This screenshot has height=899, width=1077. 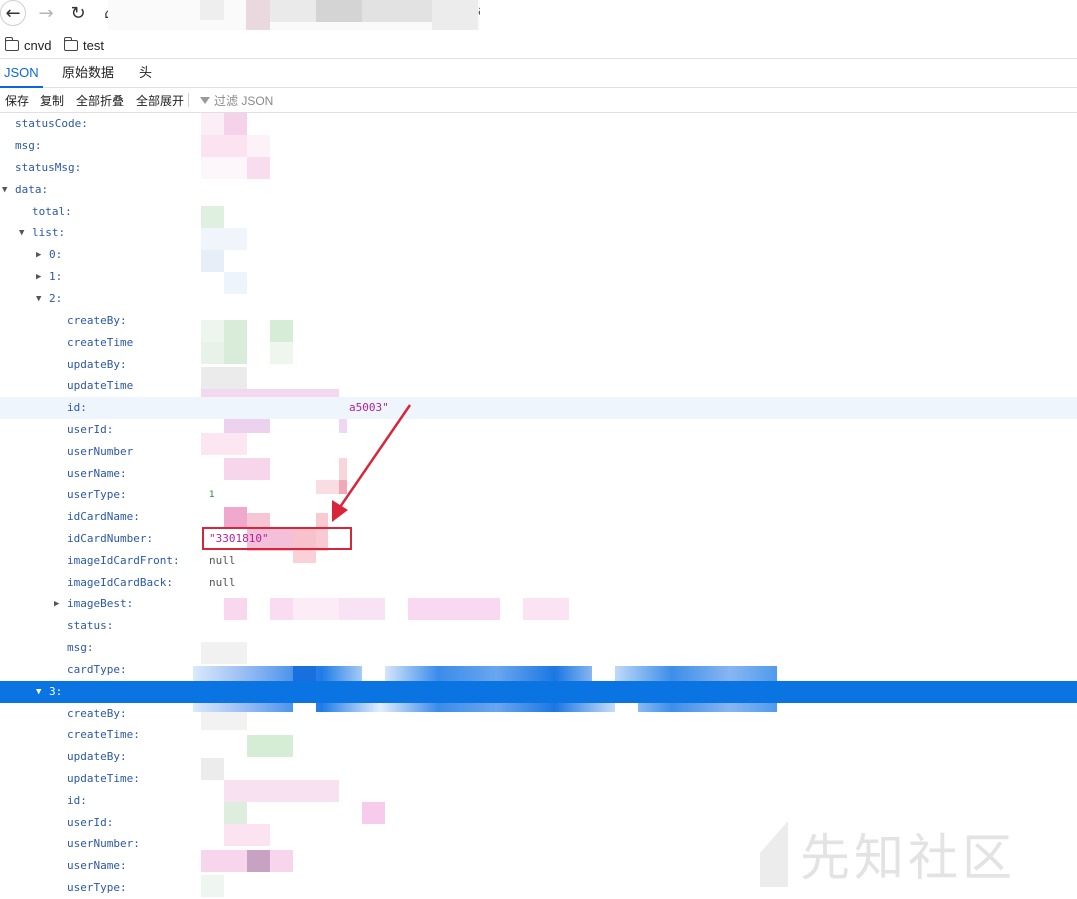 What do you see at coordinates (538, 190) in the screenshot?
I see `tree-row: ▼ data:` at bounding box center [538, 190].